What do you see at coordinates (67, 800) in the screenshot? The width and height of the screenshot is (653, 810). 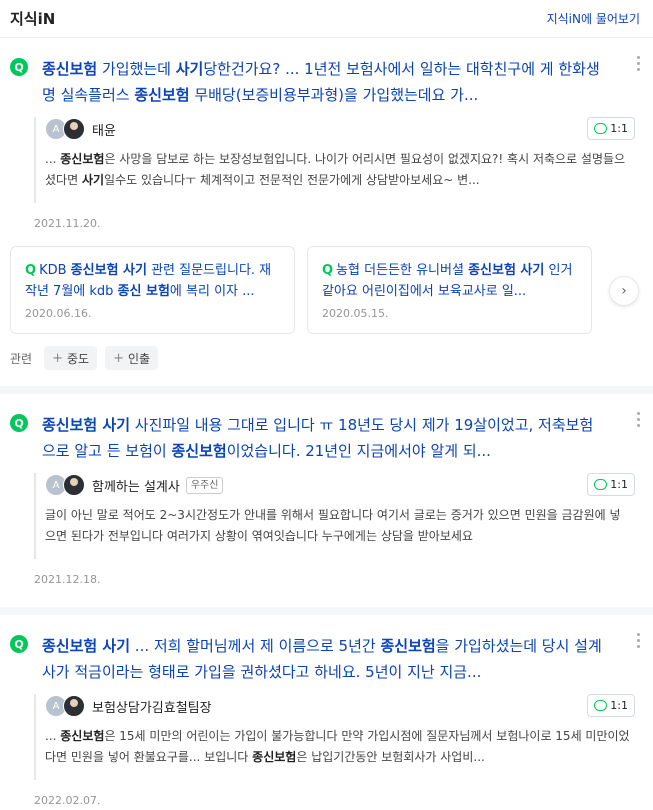 I see `answer-date: 2022.02.07.` at bounding box center [67, 800].